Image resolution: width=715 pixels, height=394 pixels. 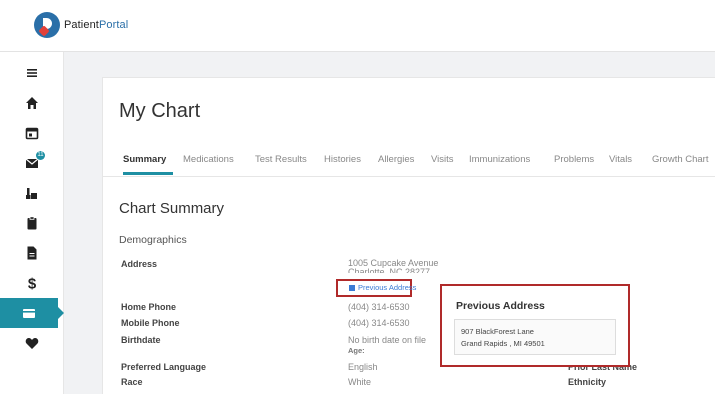 I want to click on mobile-phone-value: (404) 314-6530, so click(x=379, y=323).